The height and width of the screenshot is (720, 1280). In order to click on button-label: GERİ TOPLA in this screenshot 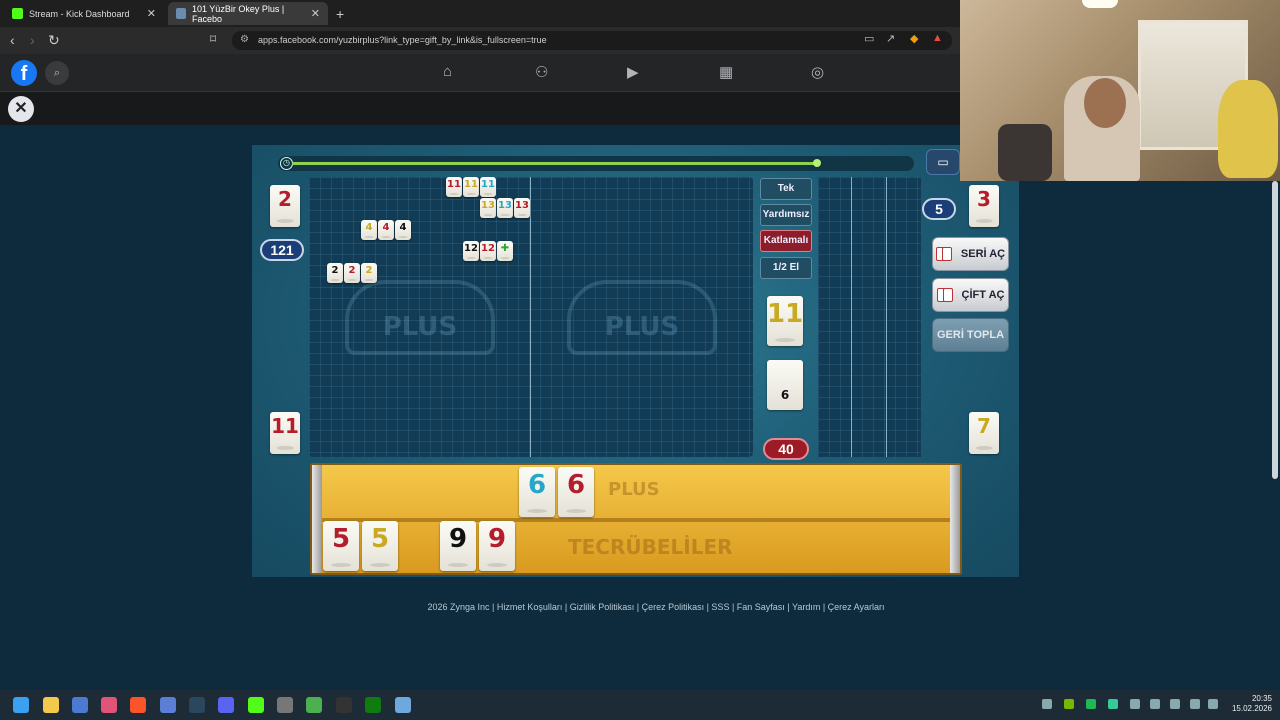, I will do `click(970, 335)`.